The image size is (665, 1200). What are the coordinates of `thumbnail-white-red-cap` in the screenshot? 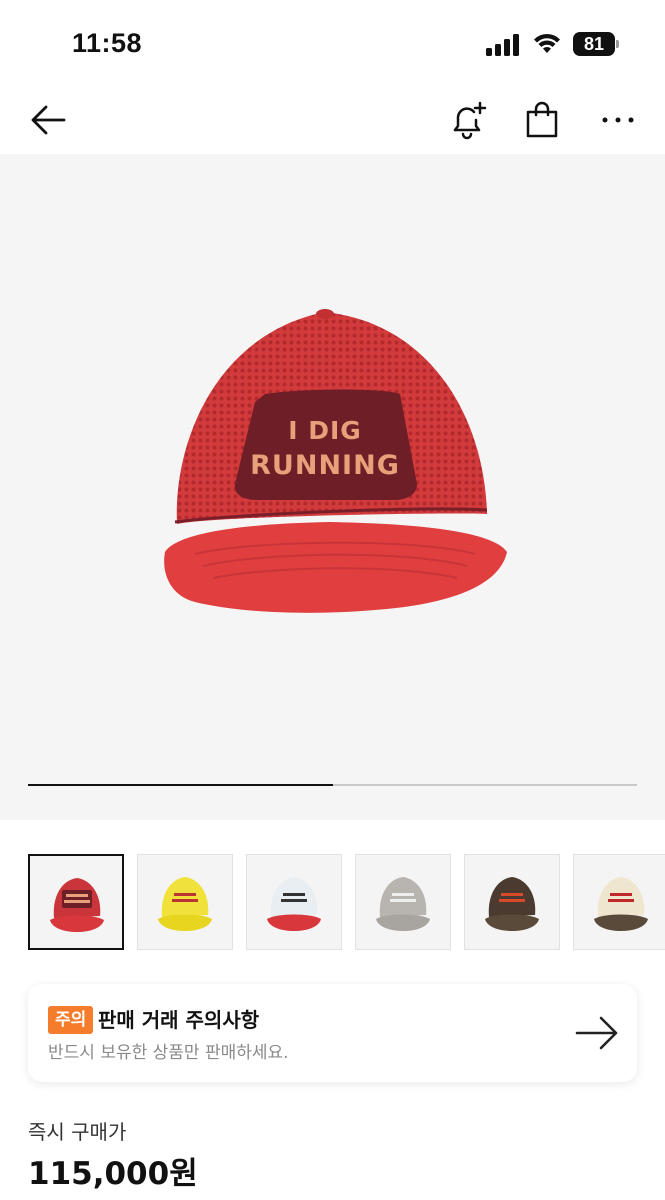 It's located at (294, 902).